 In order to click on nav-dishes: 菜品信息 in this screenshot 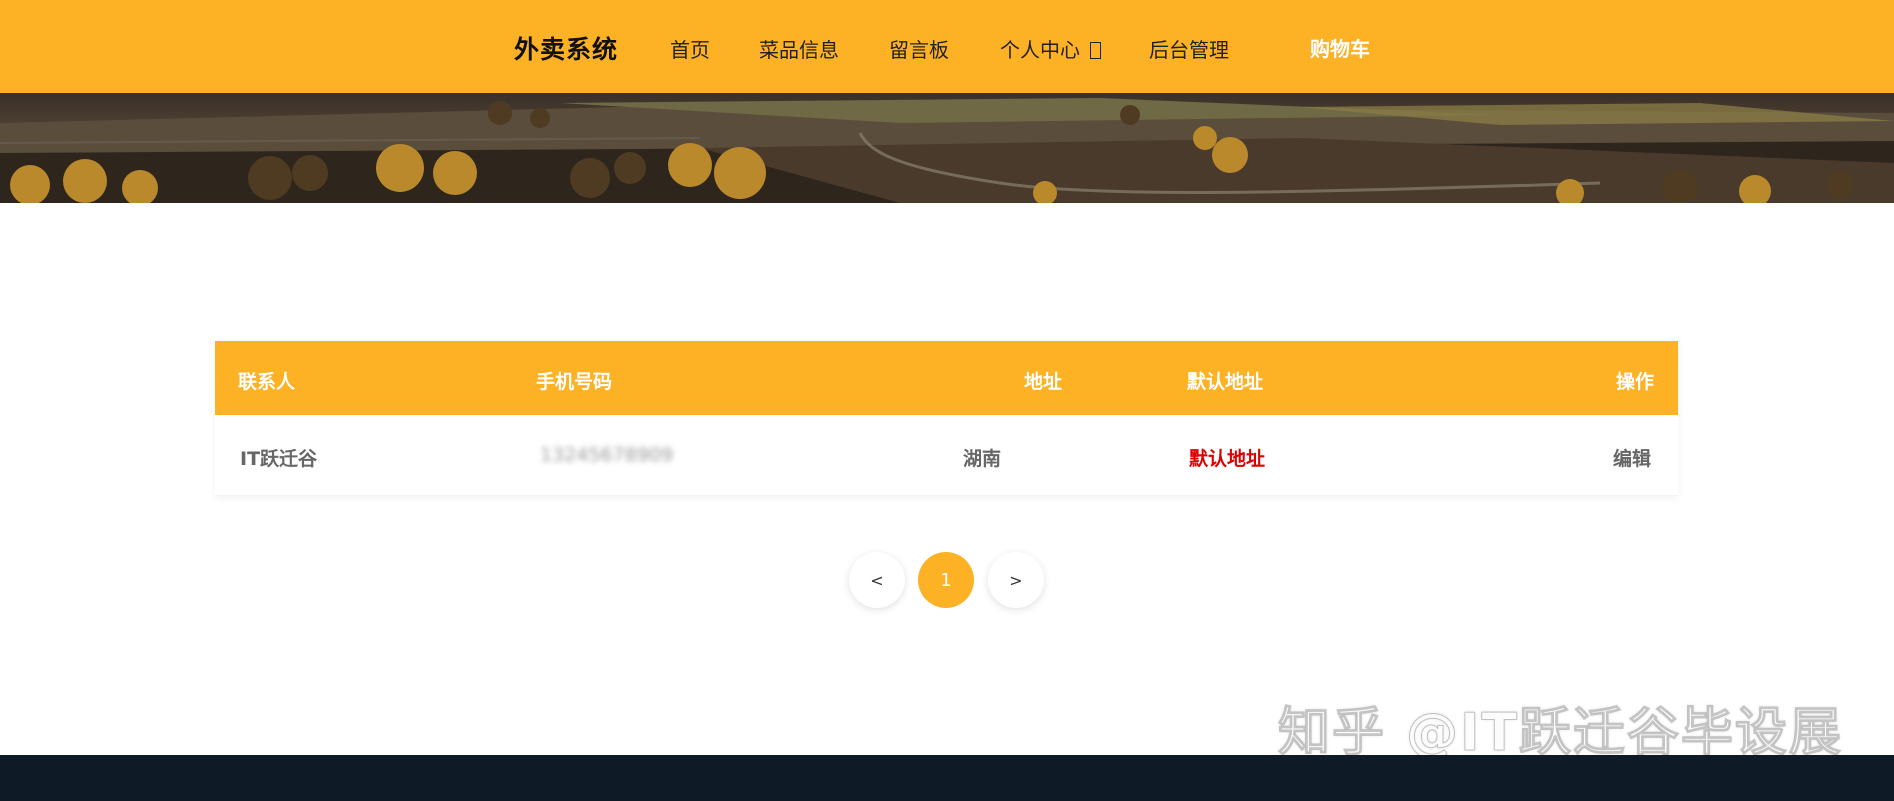, I will do `click(799, 48)`.